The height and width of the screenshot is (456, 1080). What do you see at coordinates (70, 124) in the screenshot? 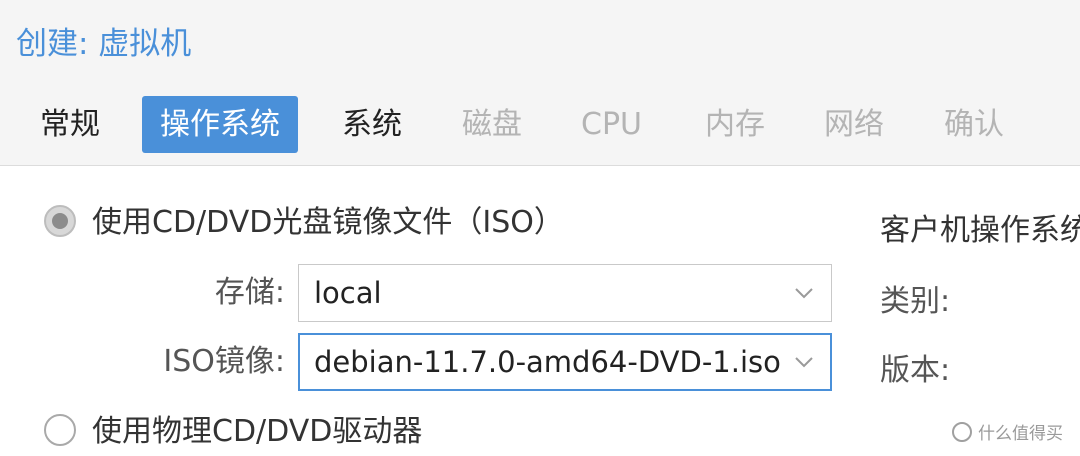
I see `tab-general: 常规` at bounding box center [70, 124].